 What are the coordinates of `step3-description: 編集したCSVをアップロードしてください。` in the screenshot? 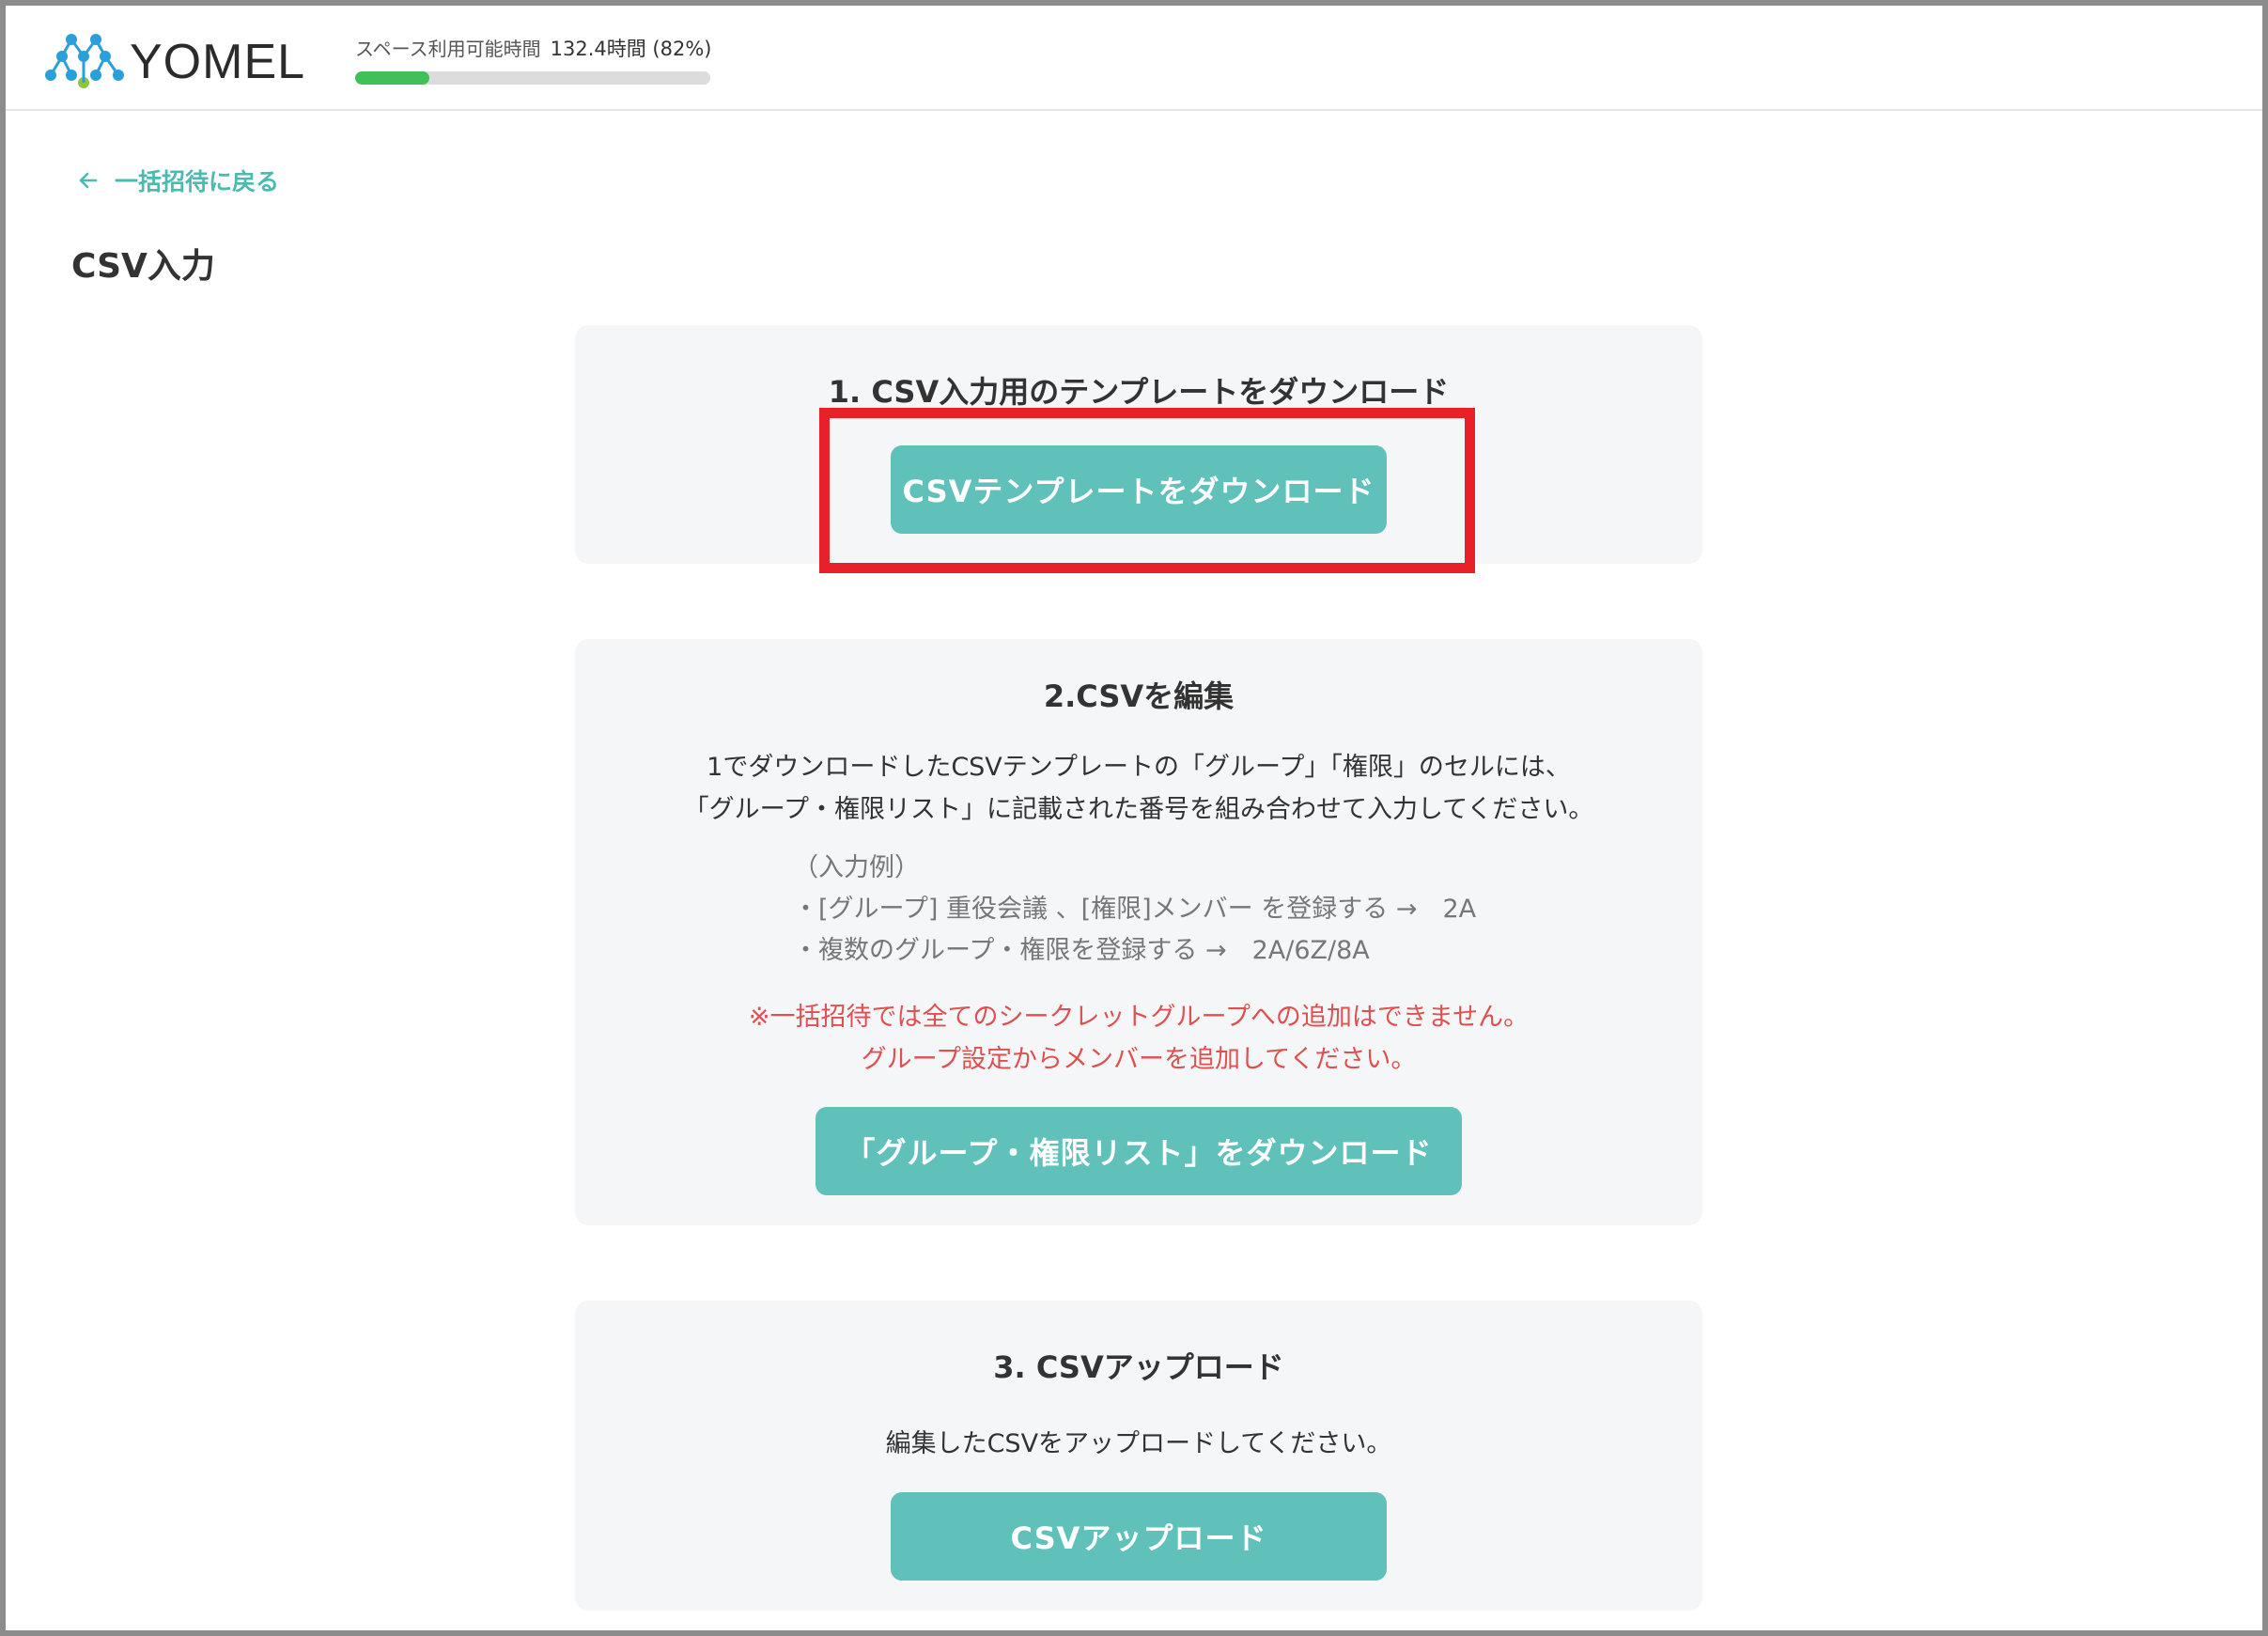 It's located at (1138, 1443).